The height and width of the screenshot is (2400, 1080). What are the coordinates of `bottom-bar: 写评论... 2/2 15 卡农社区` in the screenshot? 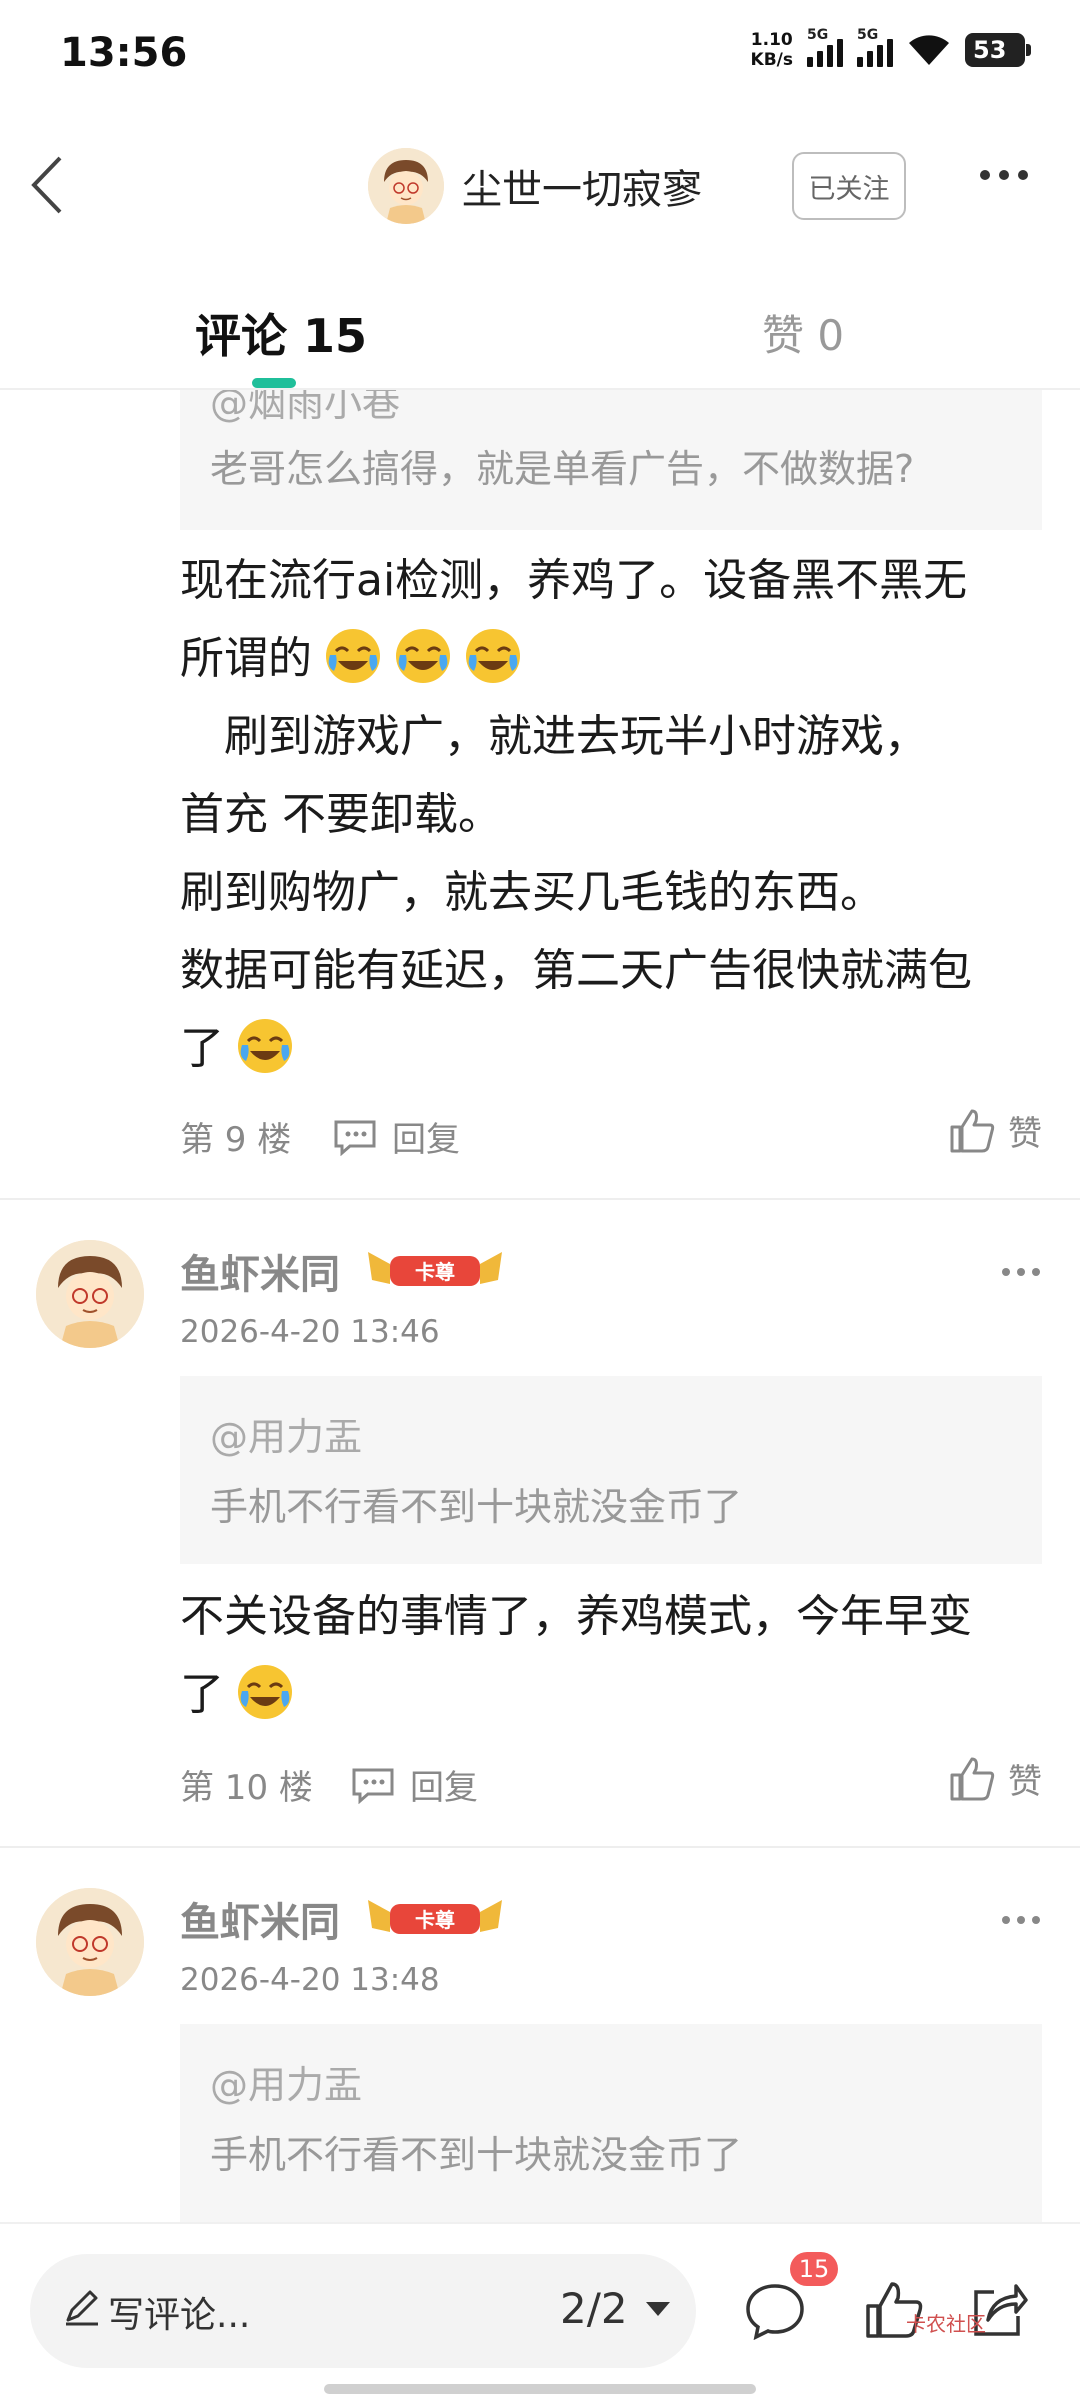 It's located at (540, 2311).